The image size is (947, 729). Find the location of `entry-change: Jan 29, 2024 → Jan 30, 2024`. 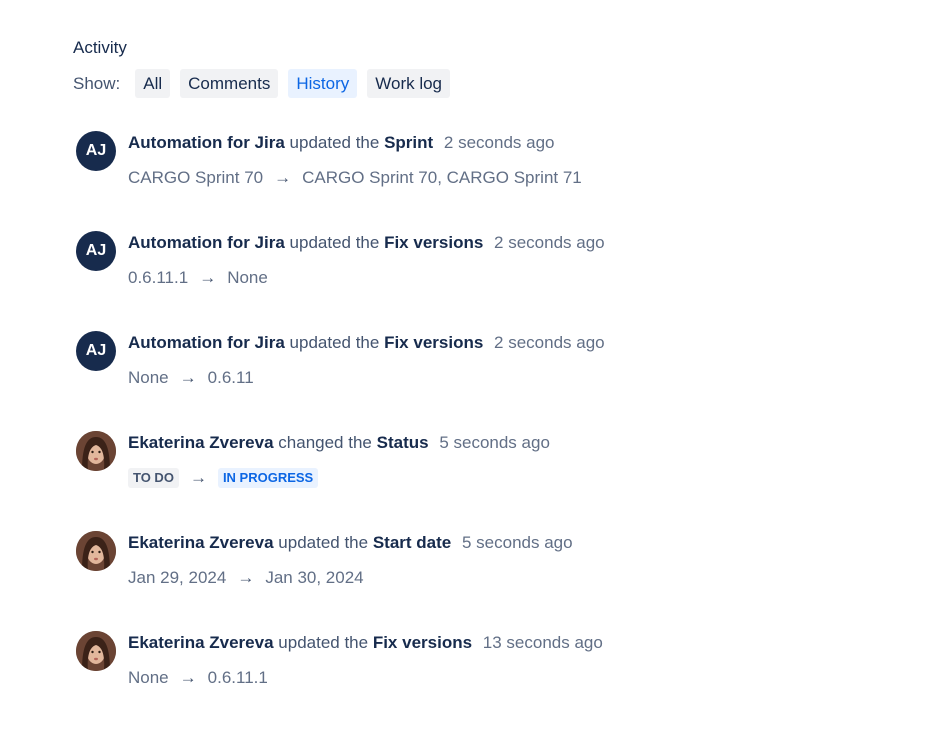

entry-change: Jan 29, 2024 → Jan 30, 2024 is located at coordinates (246, 578).